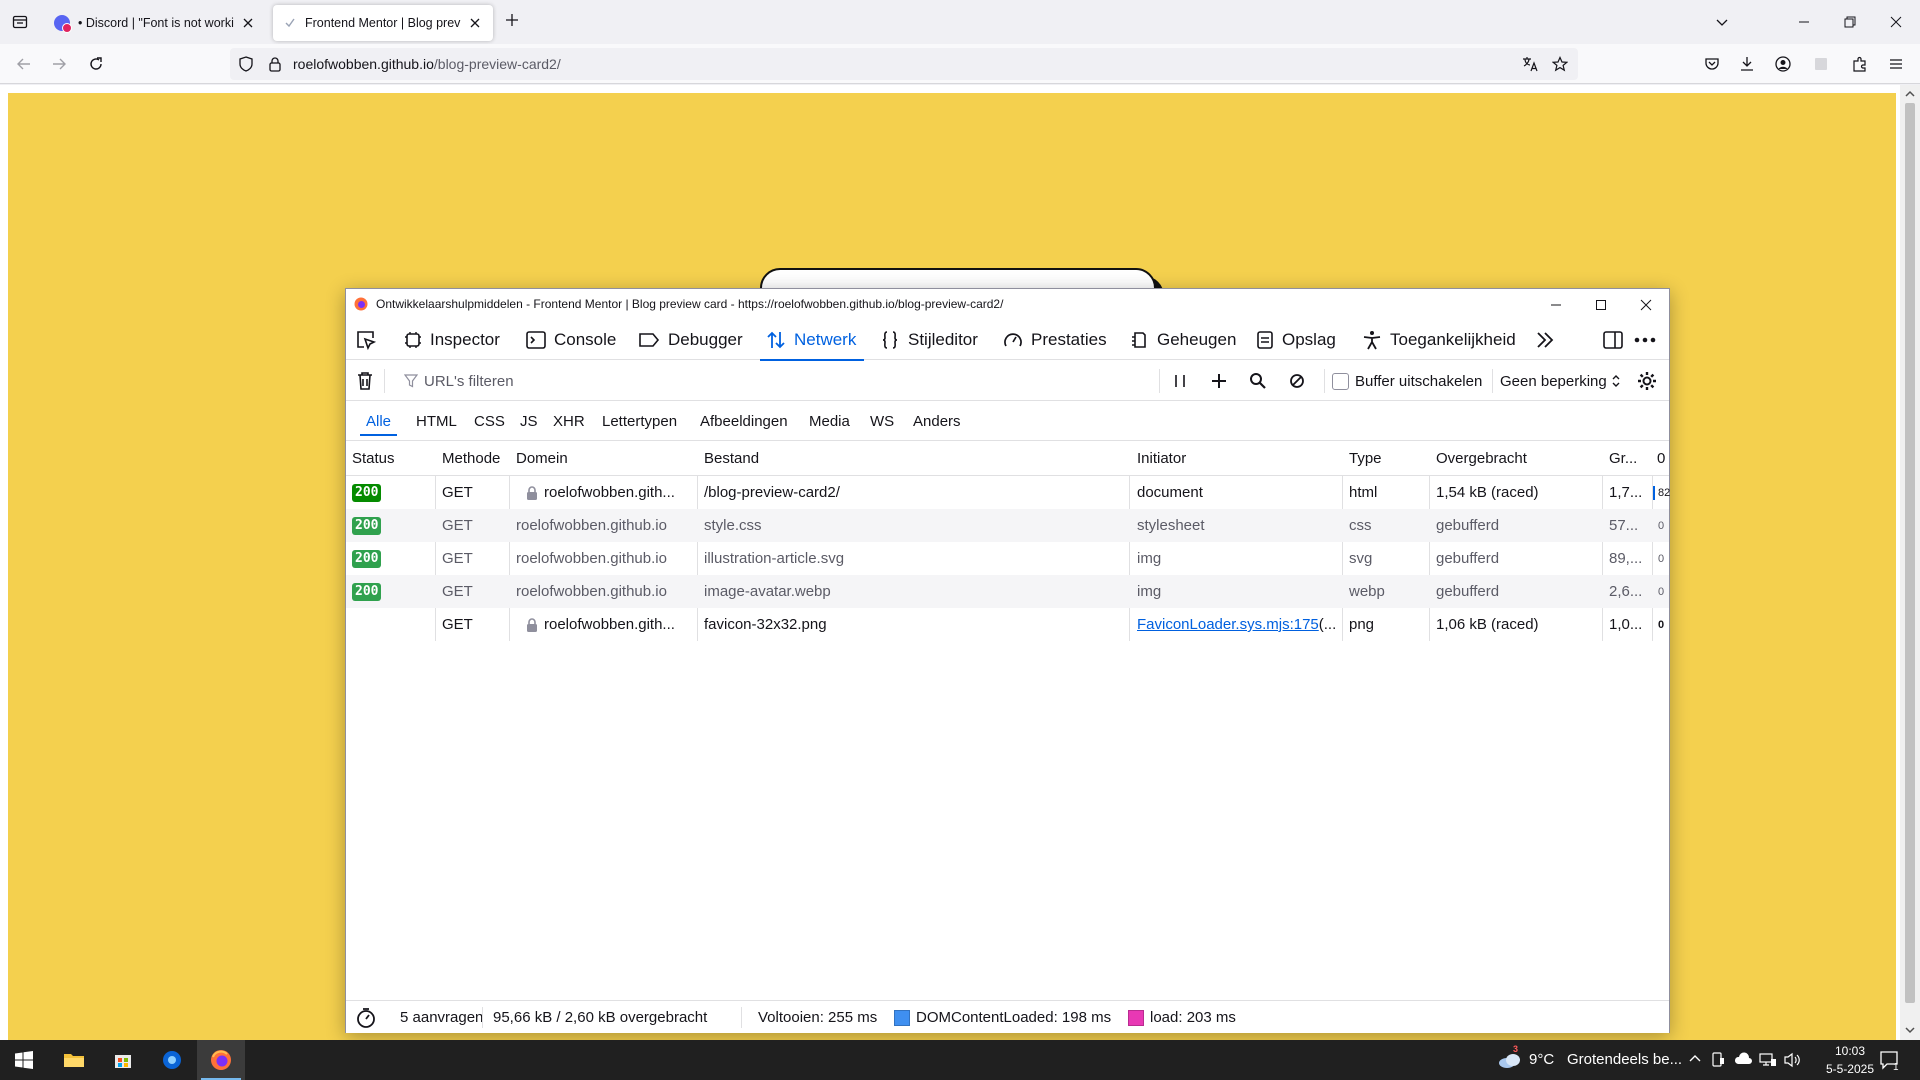 This screenshot has height=1080, width=1920. Describe the element at coordinates (1821, 64) in the screenshot. I see `extension-placeholder-icon` at that location.